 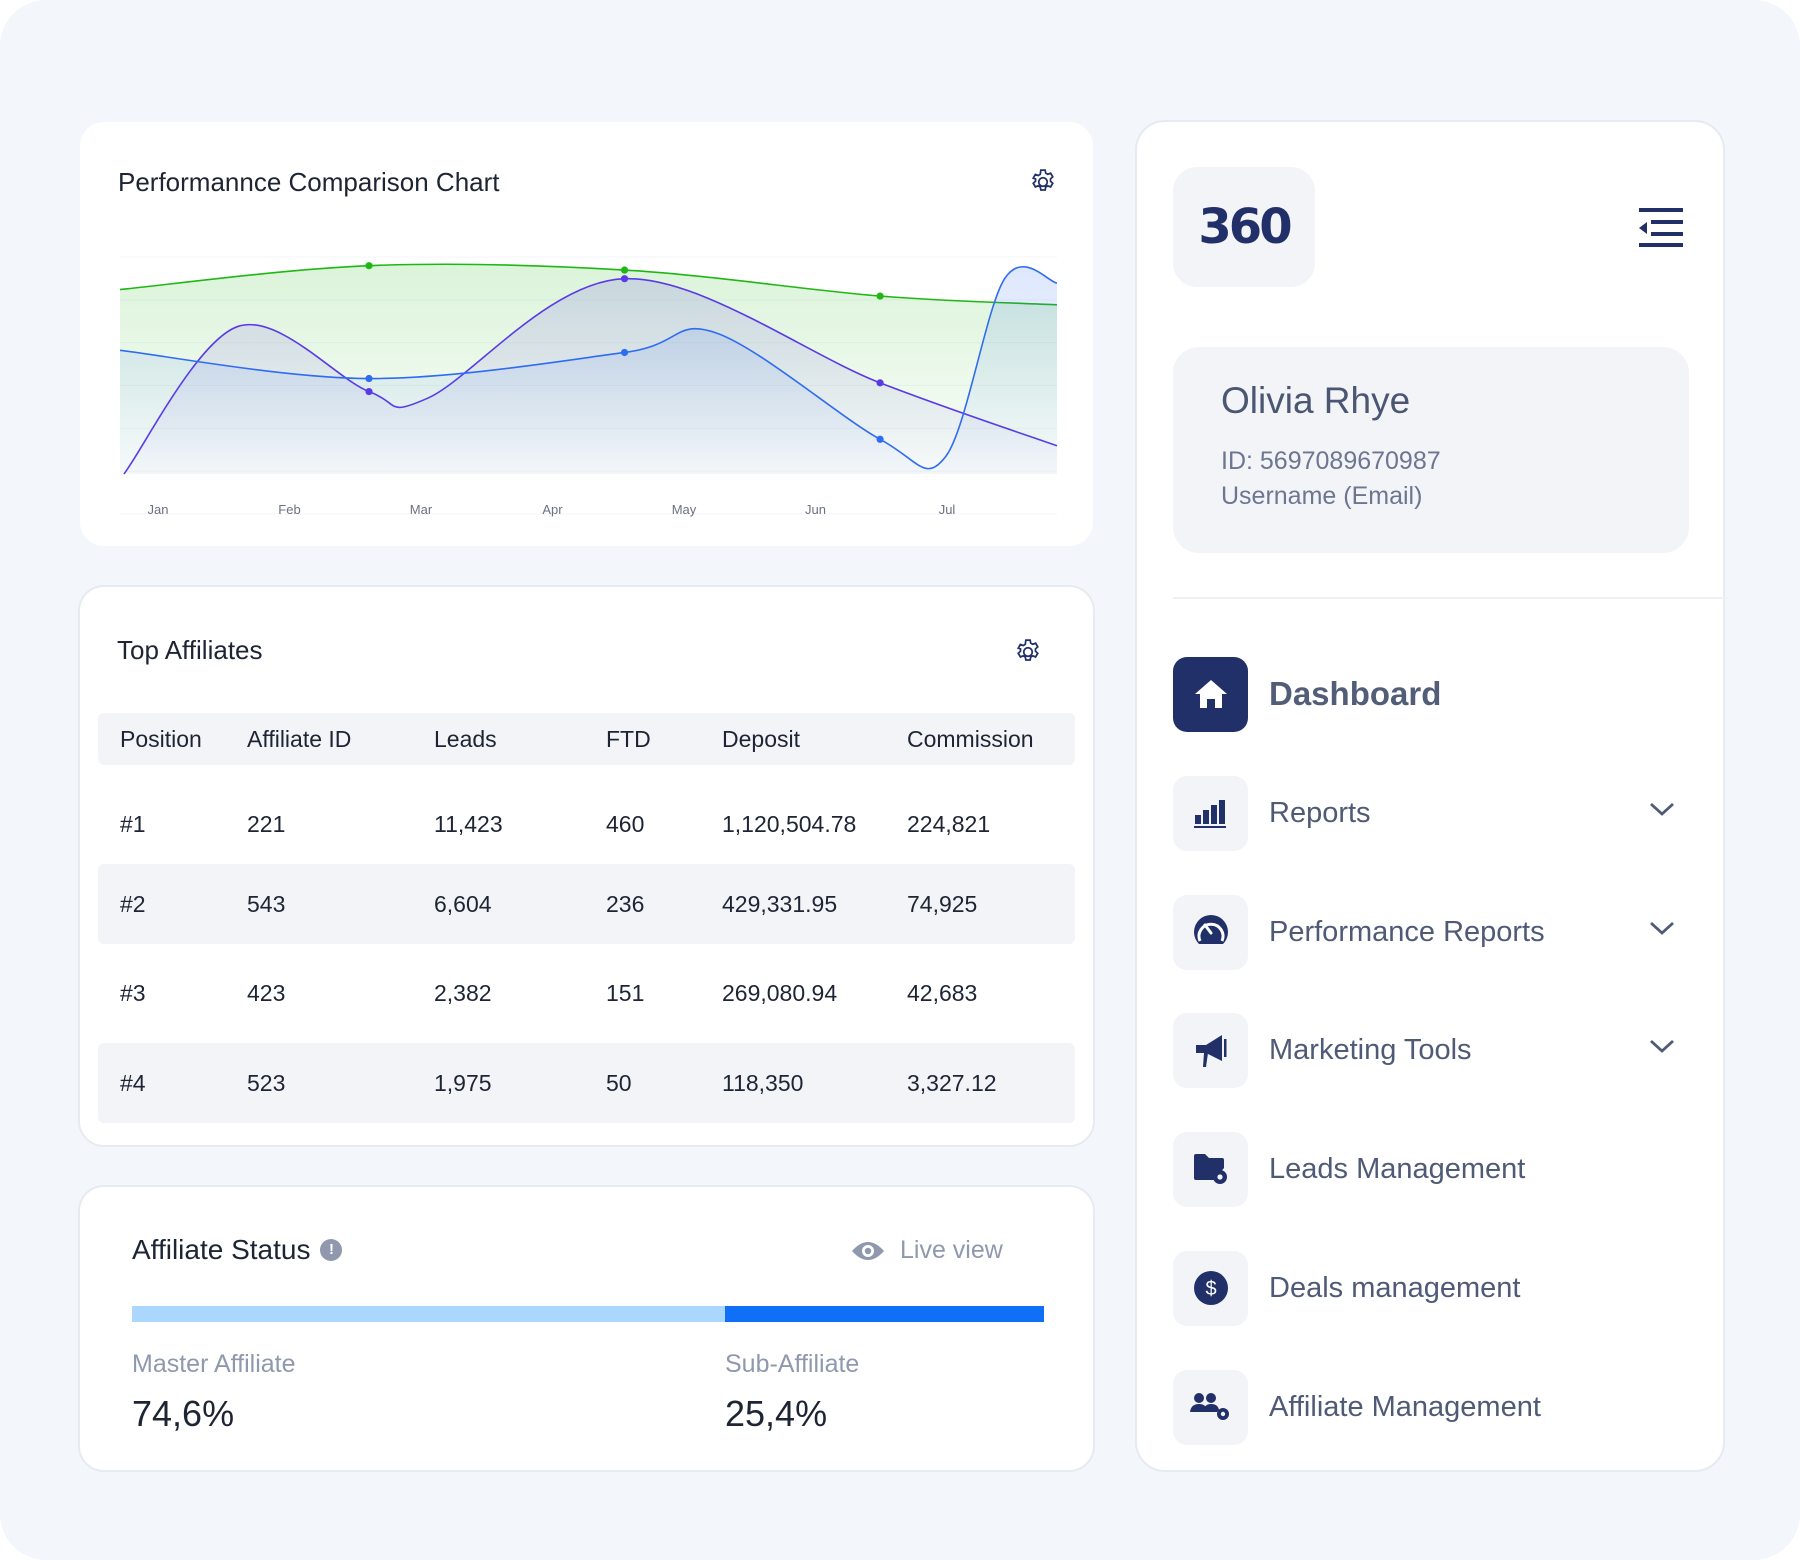 What do you see at coordinates (266, 992) in the screenshot?
I see `cell-affiliate-id: 423` at bounding box center [266, 992].